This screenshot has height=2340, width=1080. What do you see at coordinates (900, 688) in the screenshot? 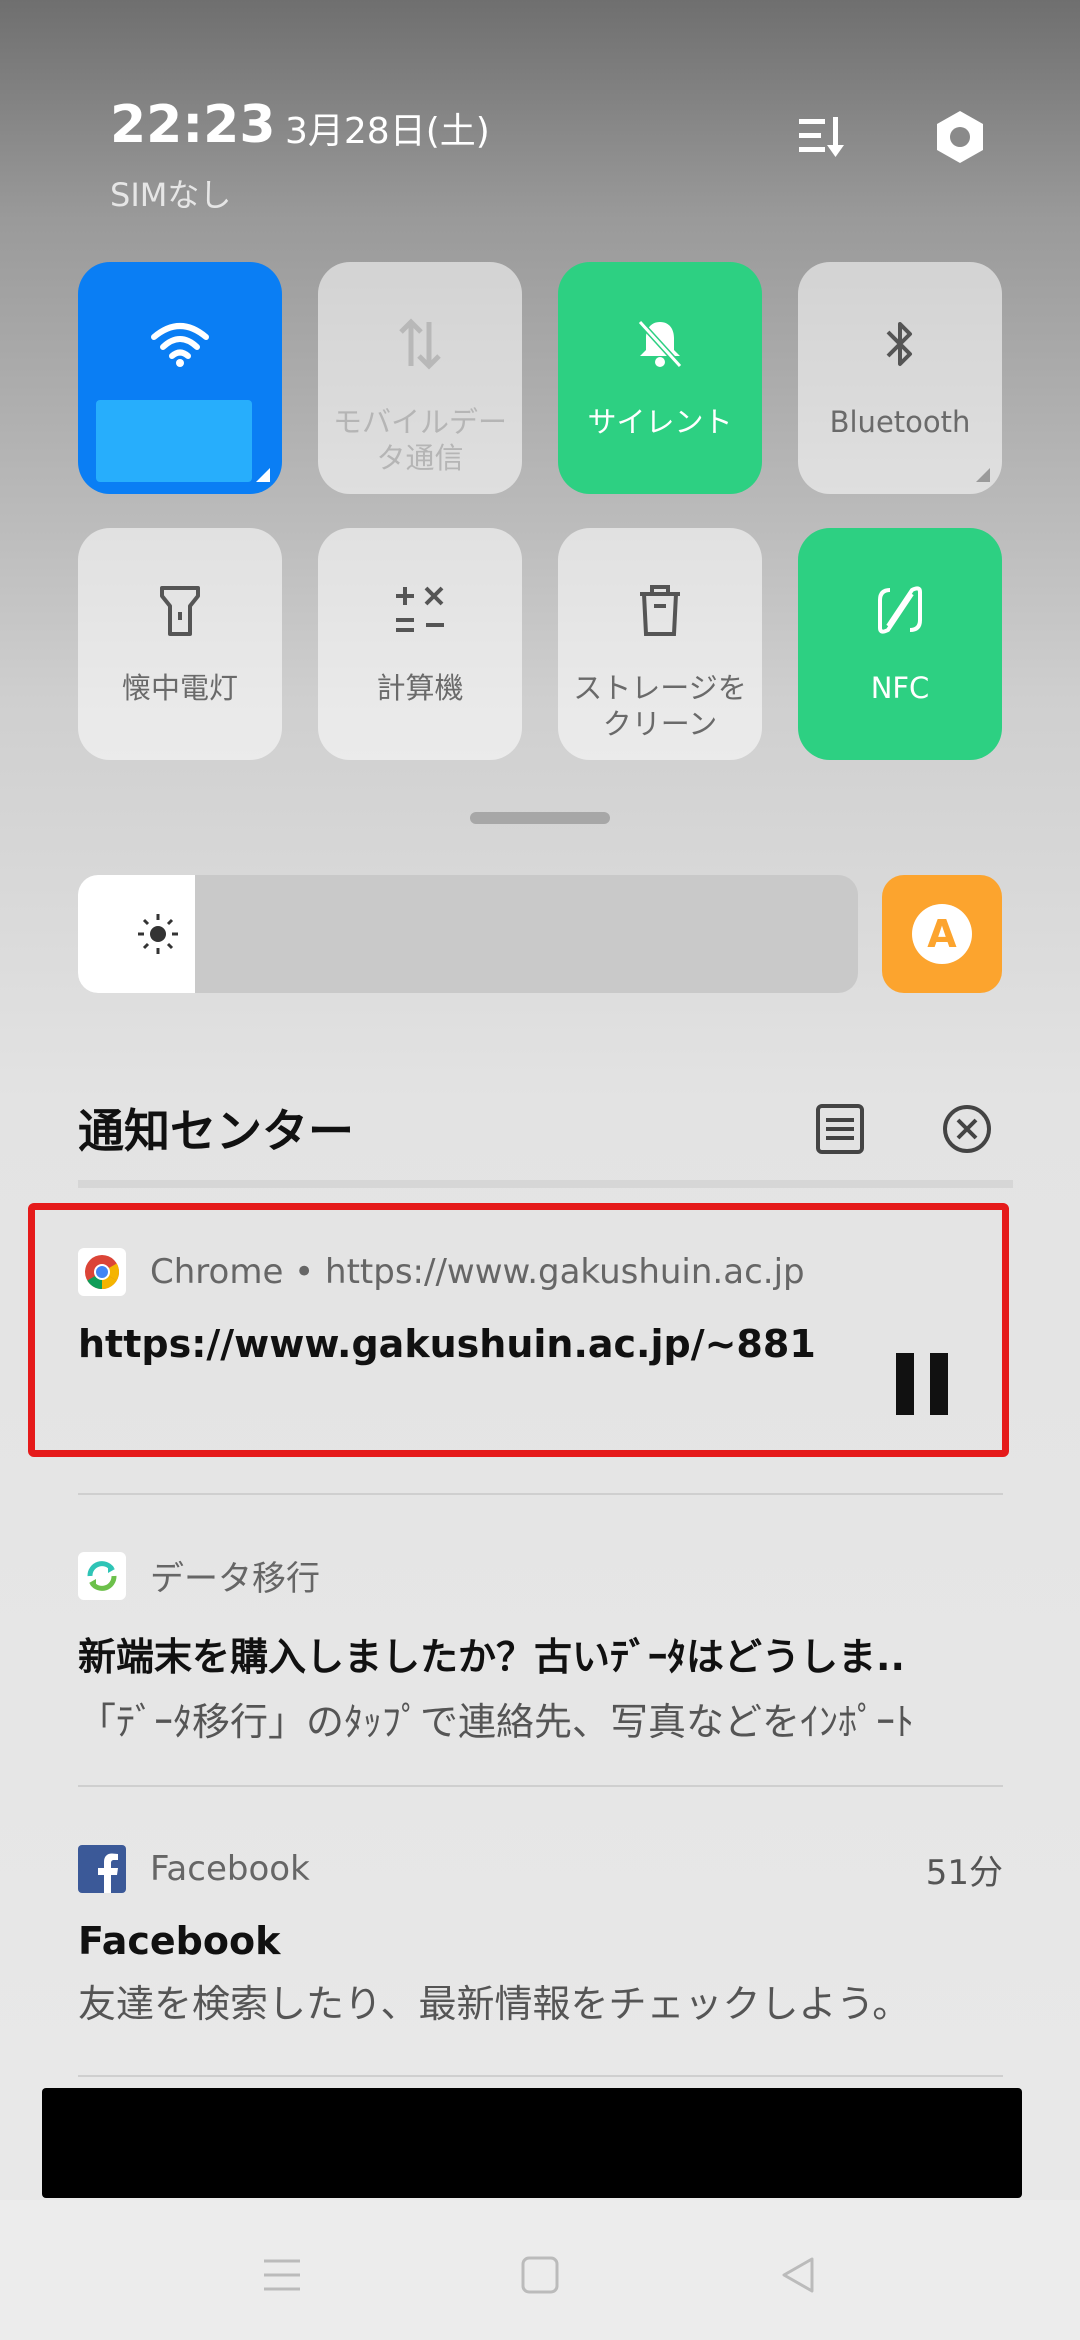
I see `tile-label: NFC` at bounding box center [900, 688].